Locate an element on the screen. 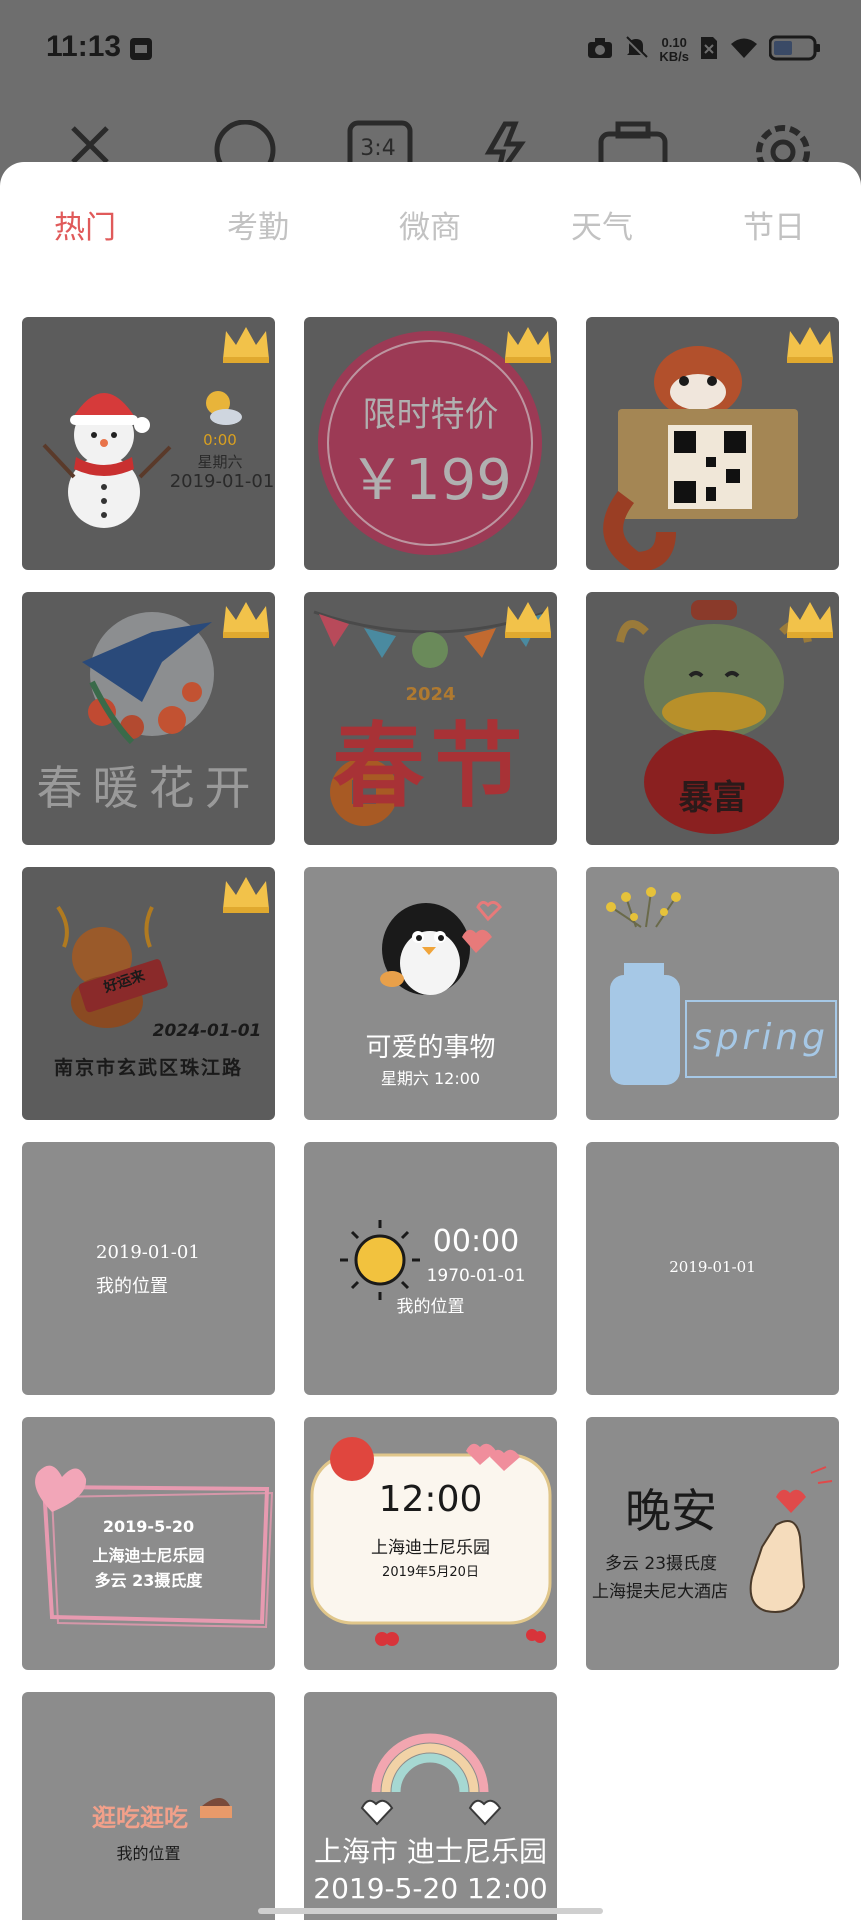 The width and height of the screenshot is (861, 1920). spring-jar-text: spring is located at coordinates (761, 1037).